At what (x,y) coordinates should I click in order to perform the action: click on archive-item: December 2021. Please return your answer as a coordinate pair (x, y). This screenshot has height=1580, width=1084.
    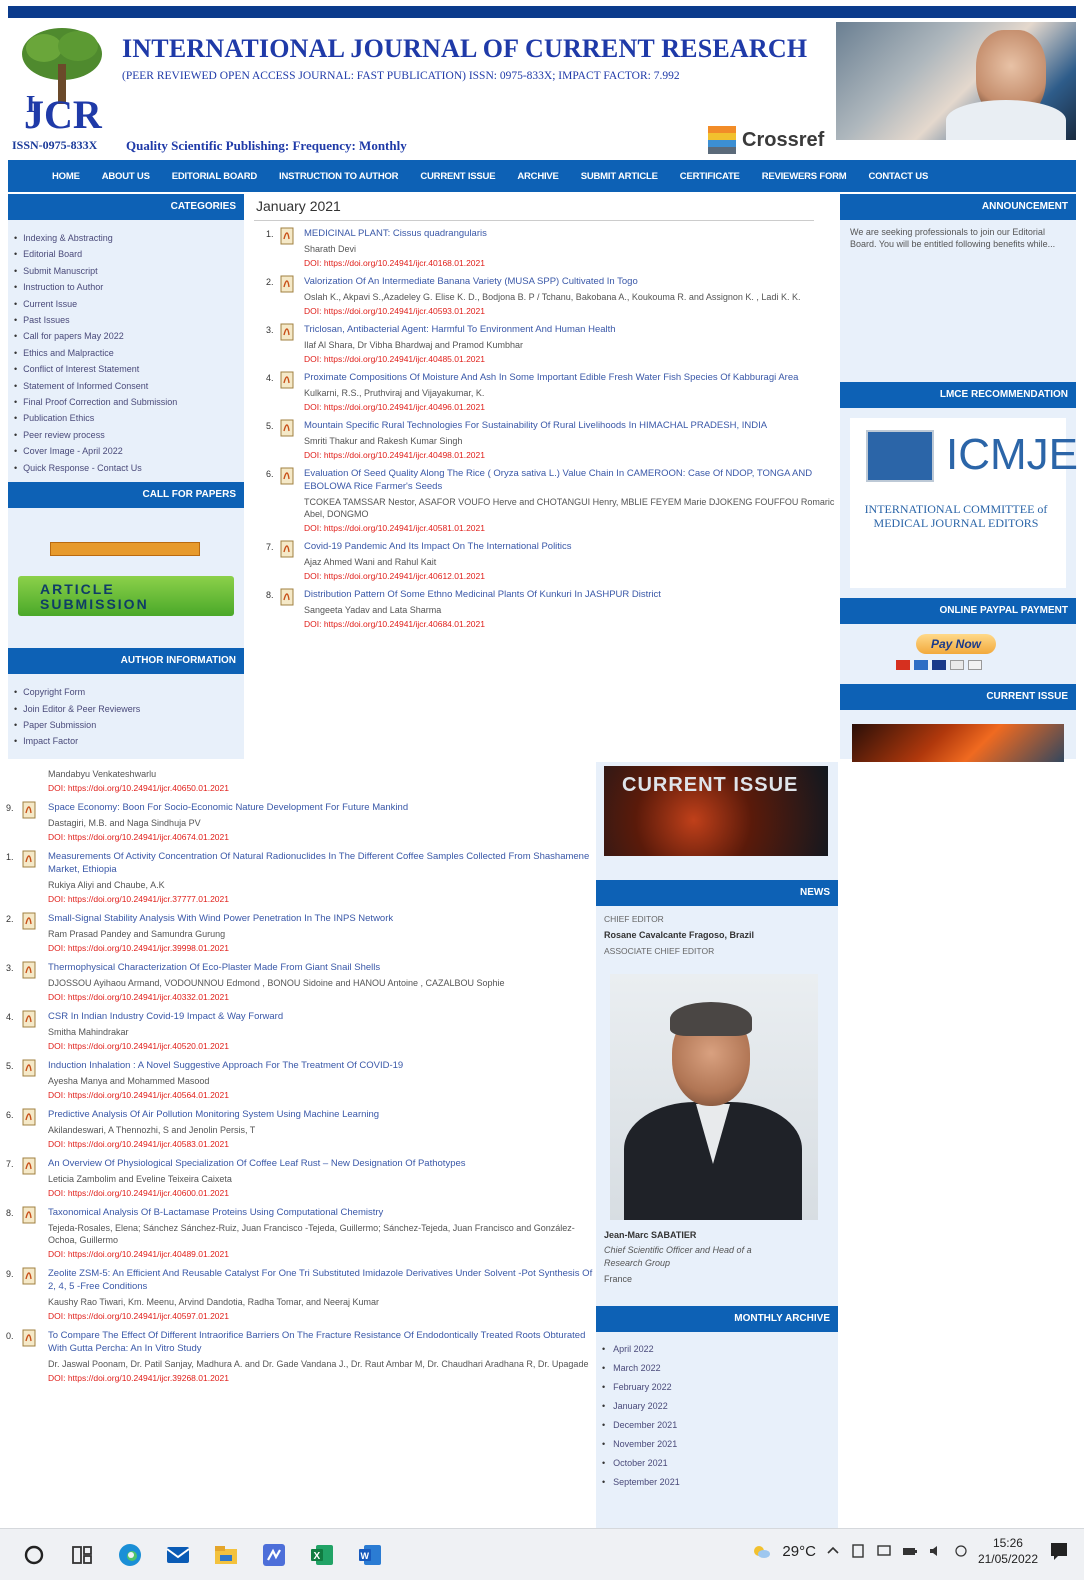
    Looking at the image, I should click on (717, 1425).